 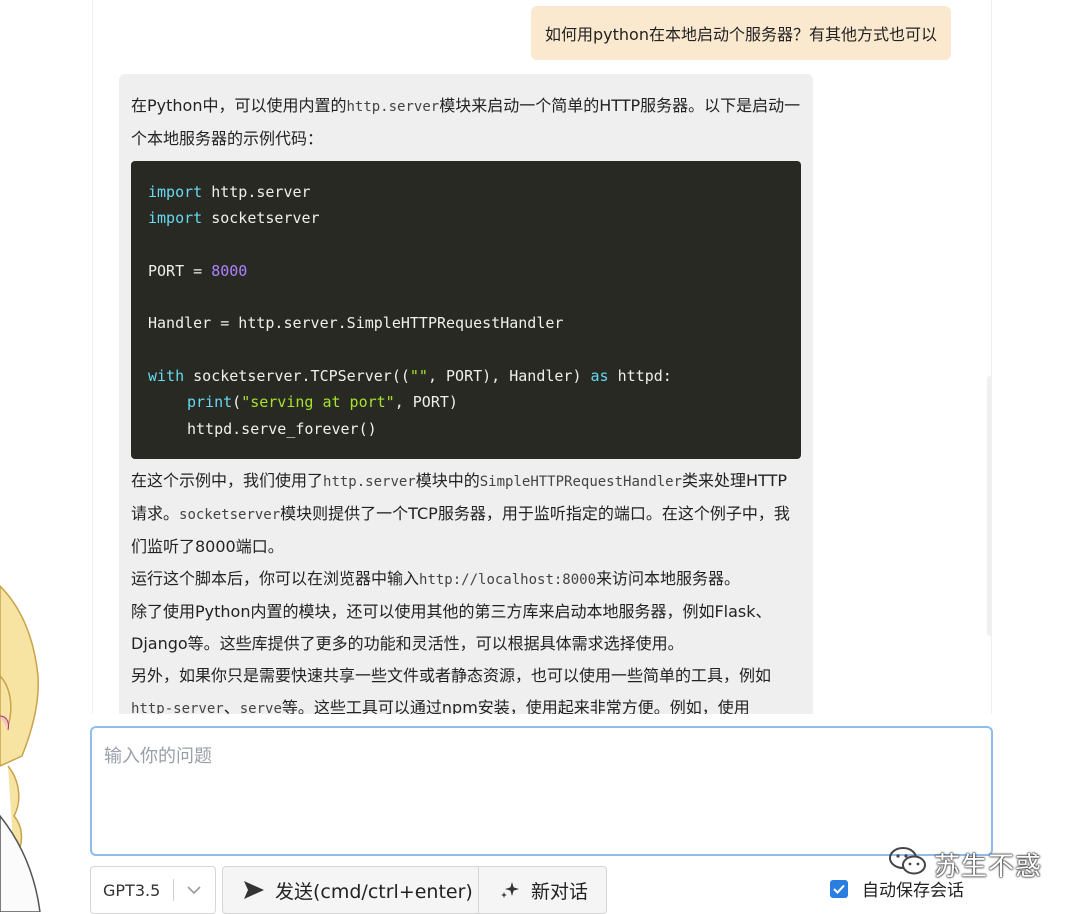 What do you see at coordinates (254, 890) in the screenshot?
I see `send-icon` at bounding box center [254, 890].